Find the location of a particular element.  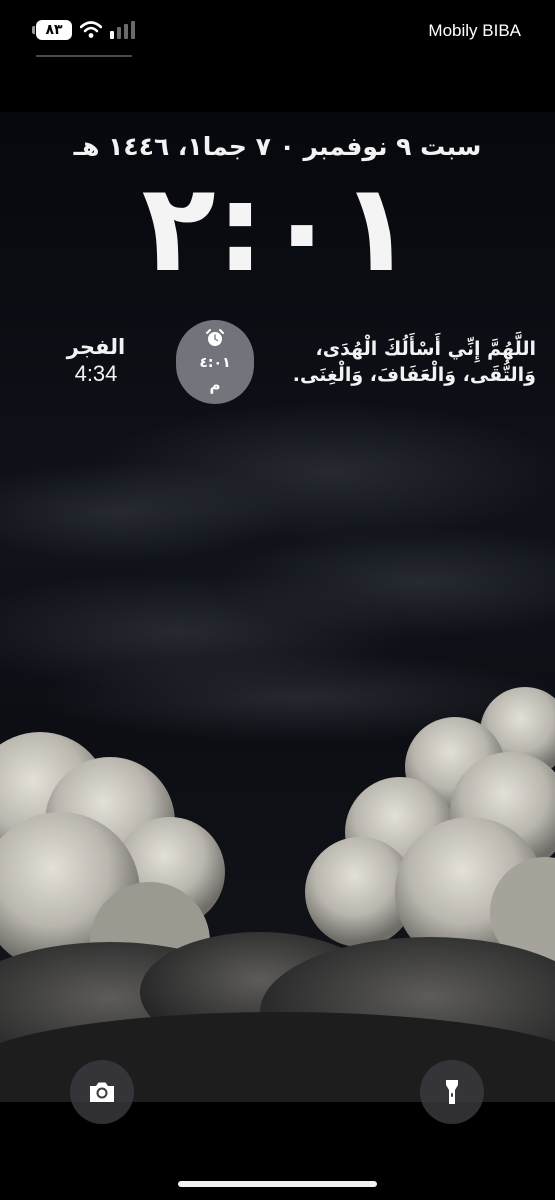

camera-icon is located at coordinates (102, 1092).